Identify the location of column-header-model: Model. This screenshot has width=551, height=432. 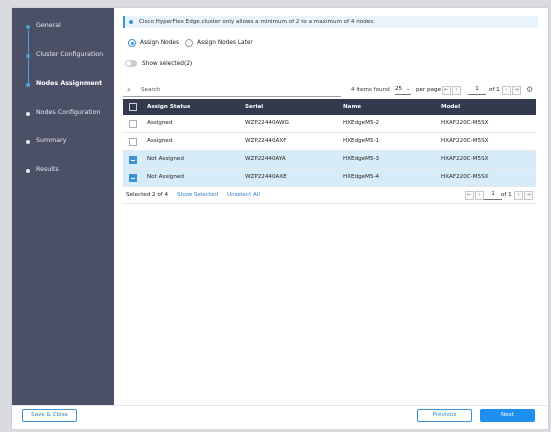
(450, 107).